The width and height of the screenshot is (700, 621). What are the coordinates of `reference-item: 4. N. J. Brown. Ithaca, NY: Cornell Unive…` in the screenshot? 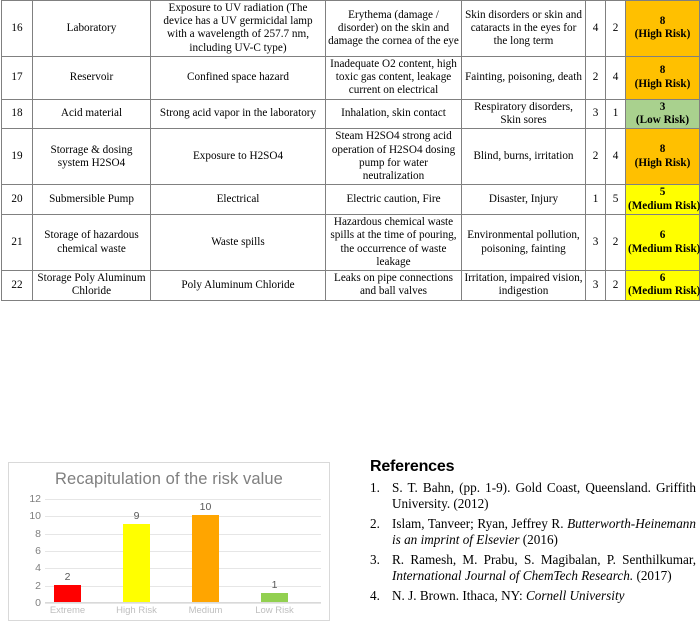 It's located at (533, 596).